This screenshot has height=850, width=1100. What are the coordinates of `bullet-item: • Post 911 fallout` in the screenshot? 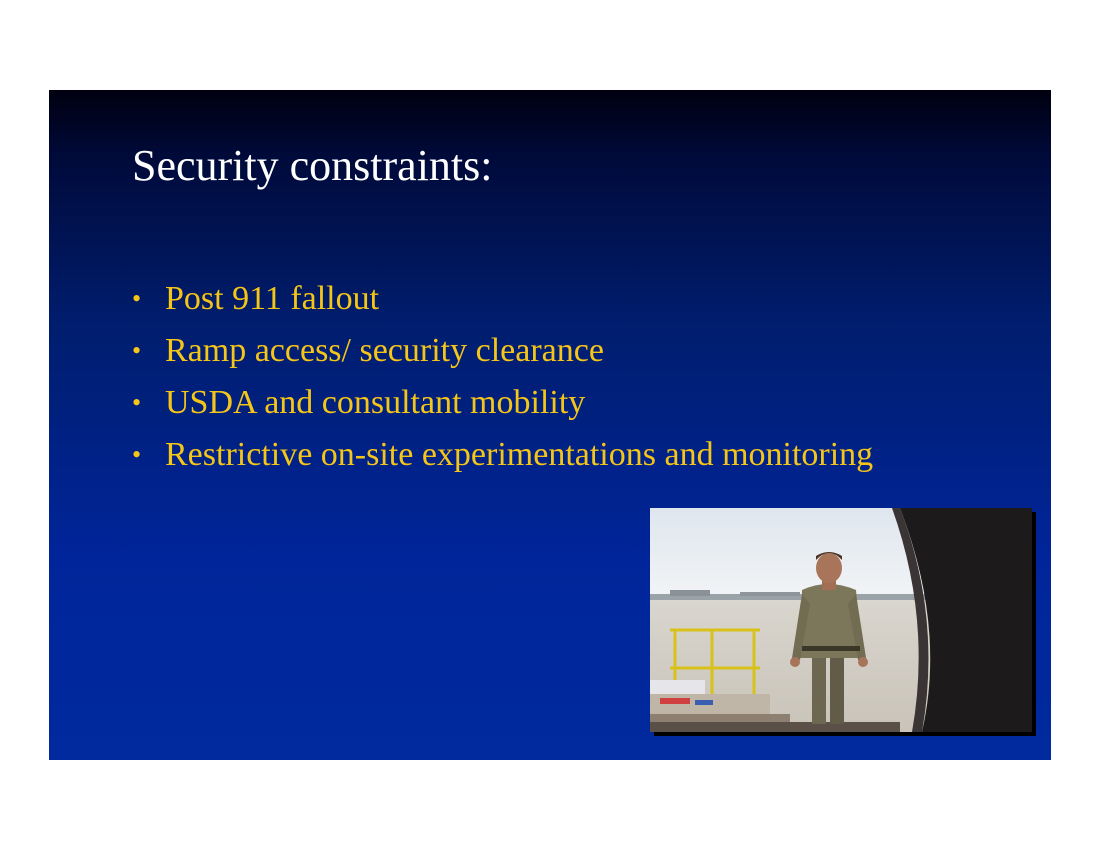 It's located at (502, 306).